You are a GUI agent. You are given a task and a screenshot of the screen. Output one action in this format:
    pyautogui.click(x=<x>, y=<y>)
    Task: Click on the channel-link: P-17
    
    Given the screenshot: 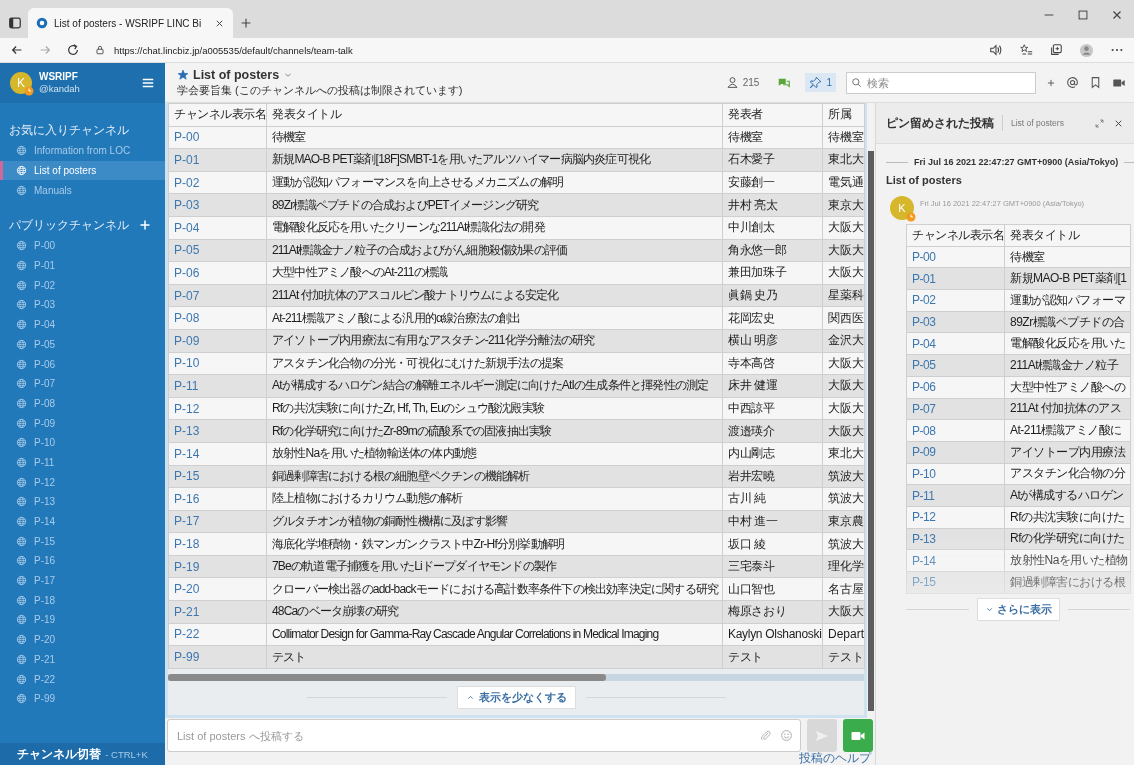 What is the action you would take?
    pyautogui.click(x=217, y=521)
    